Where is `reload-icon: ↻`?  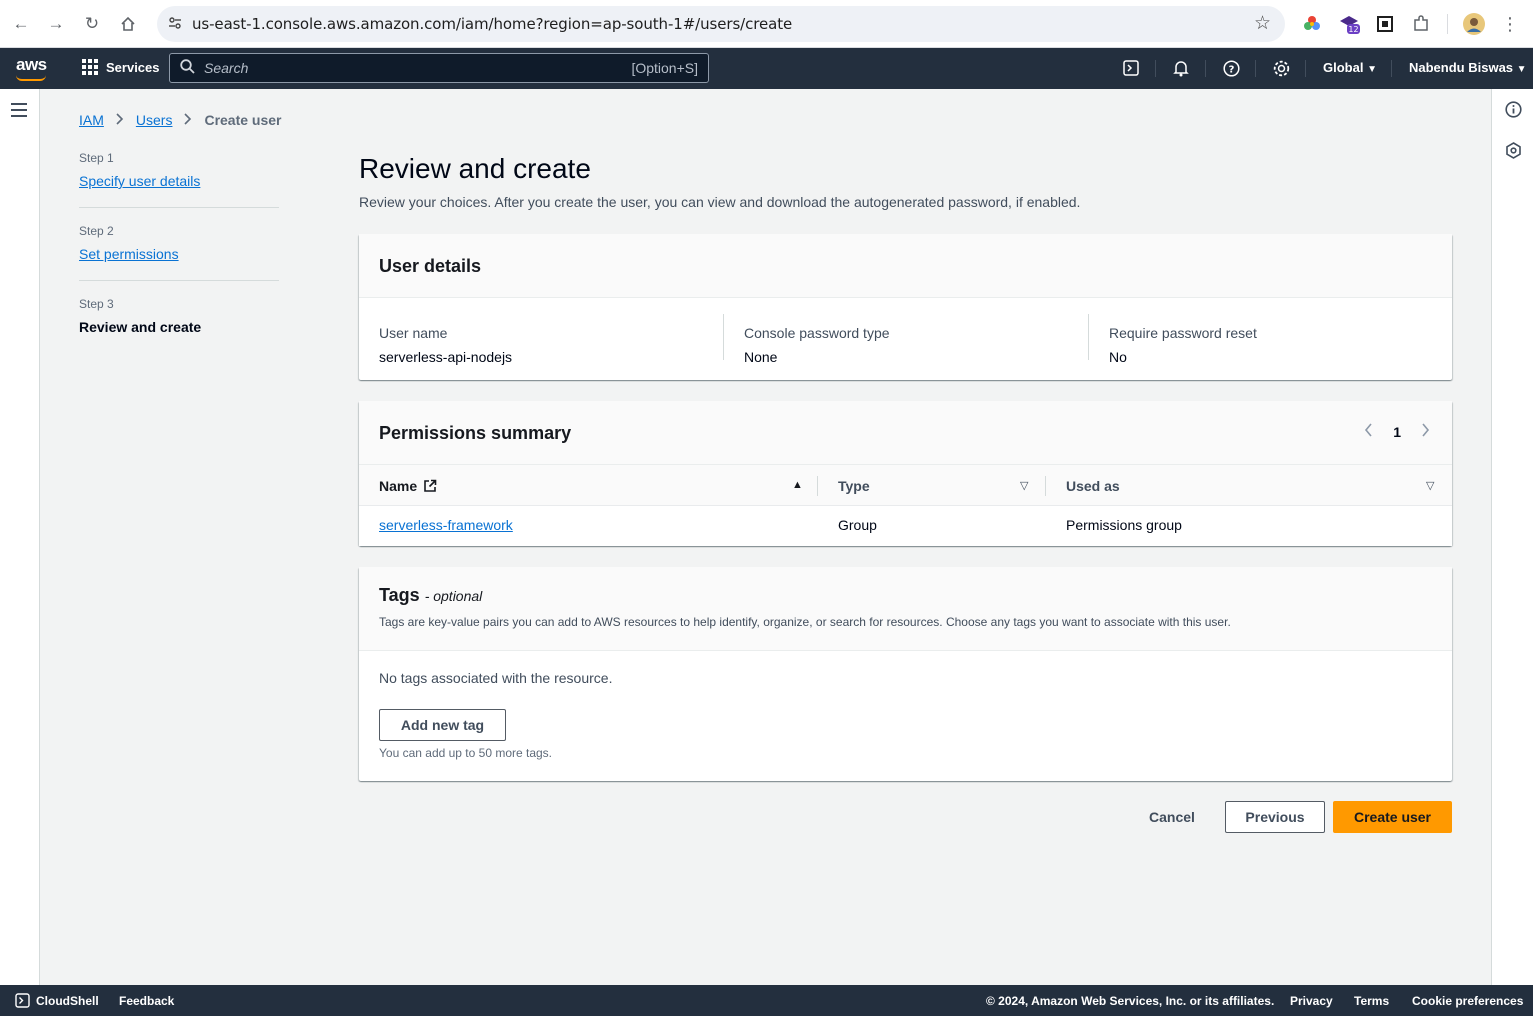 reload-icon: ↻ is located at coordinates (92, 24).